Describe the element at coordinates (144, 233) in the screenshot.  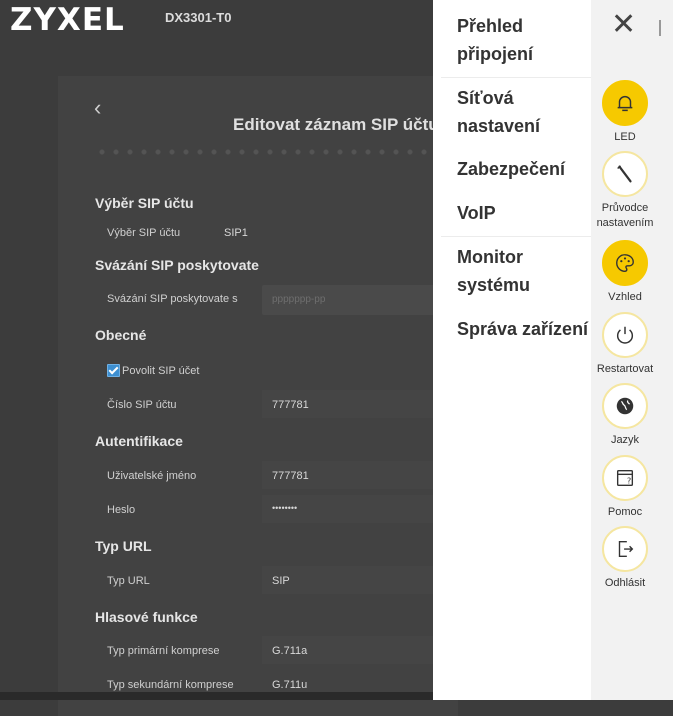
I see `sip-selection-label: Výběr SIP účtu` at that location.